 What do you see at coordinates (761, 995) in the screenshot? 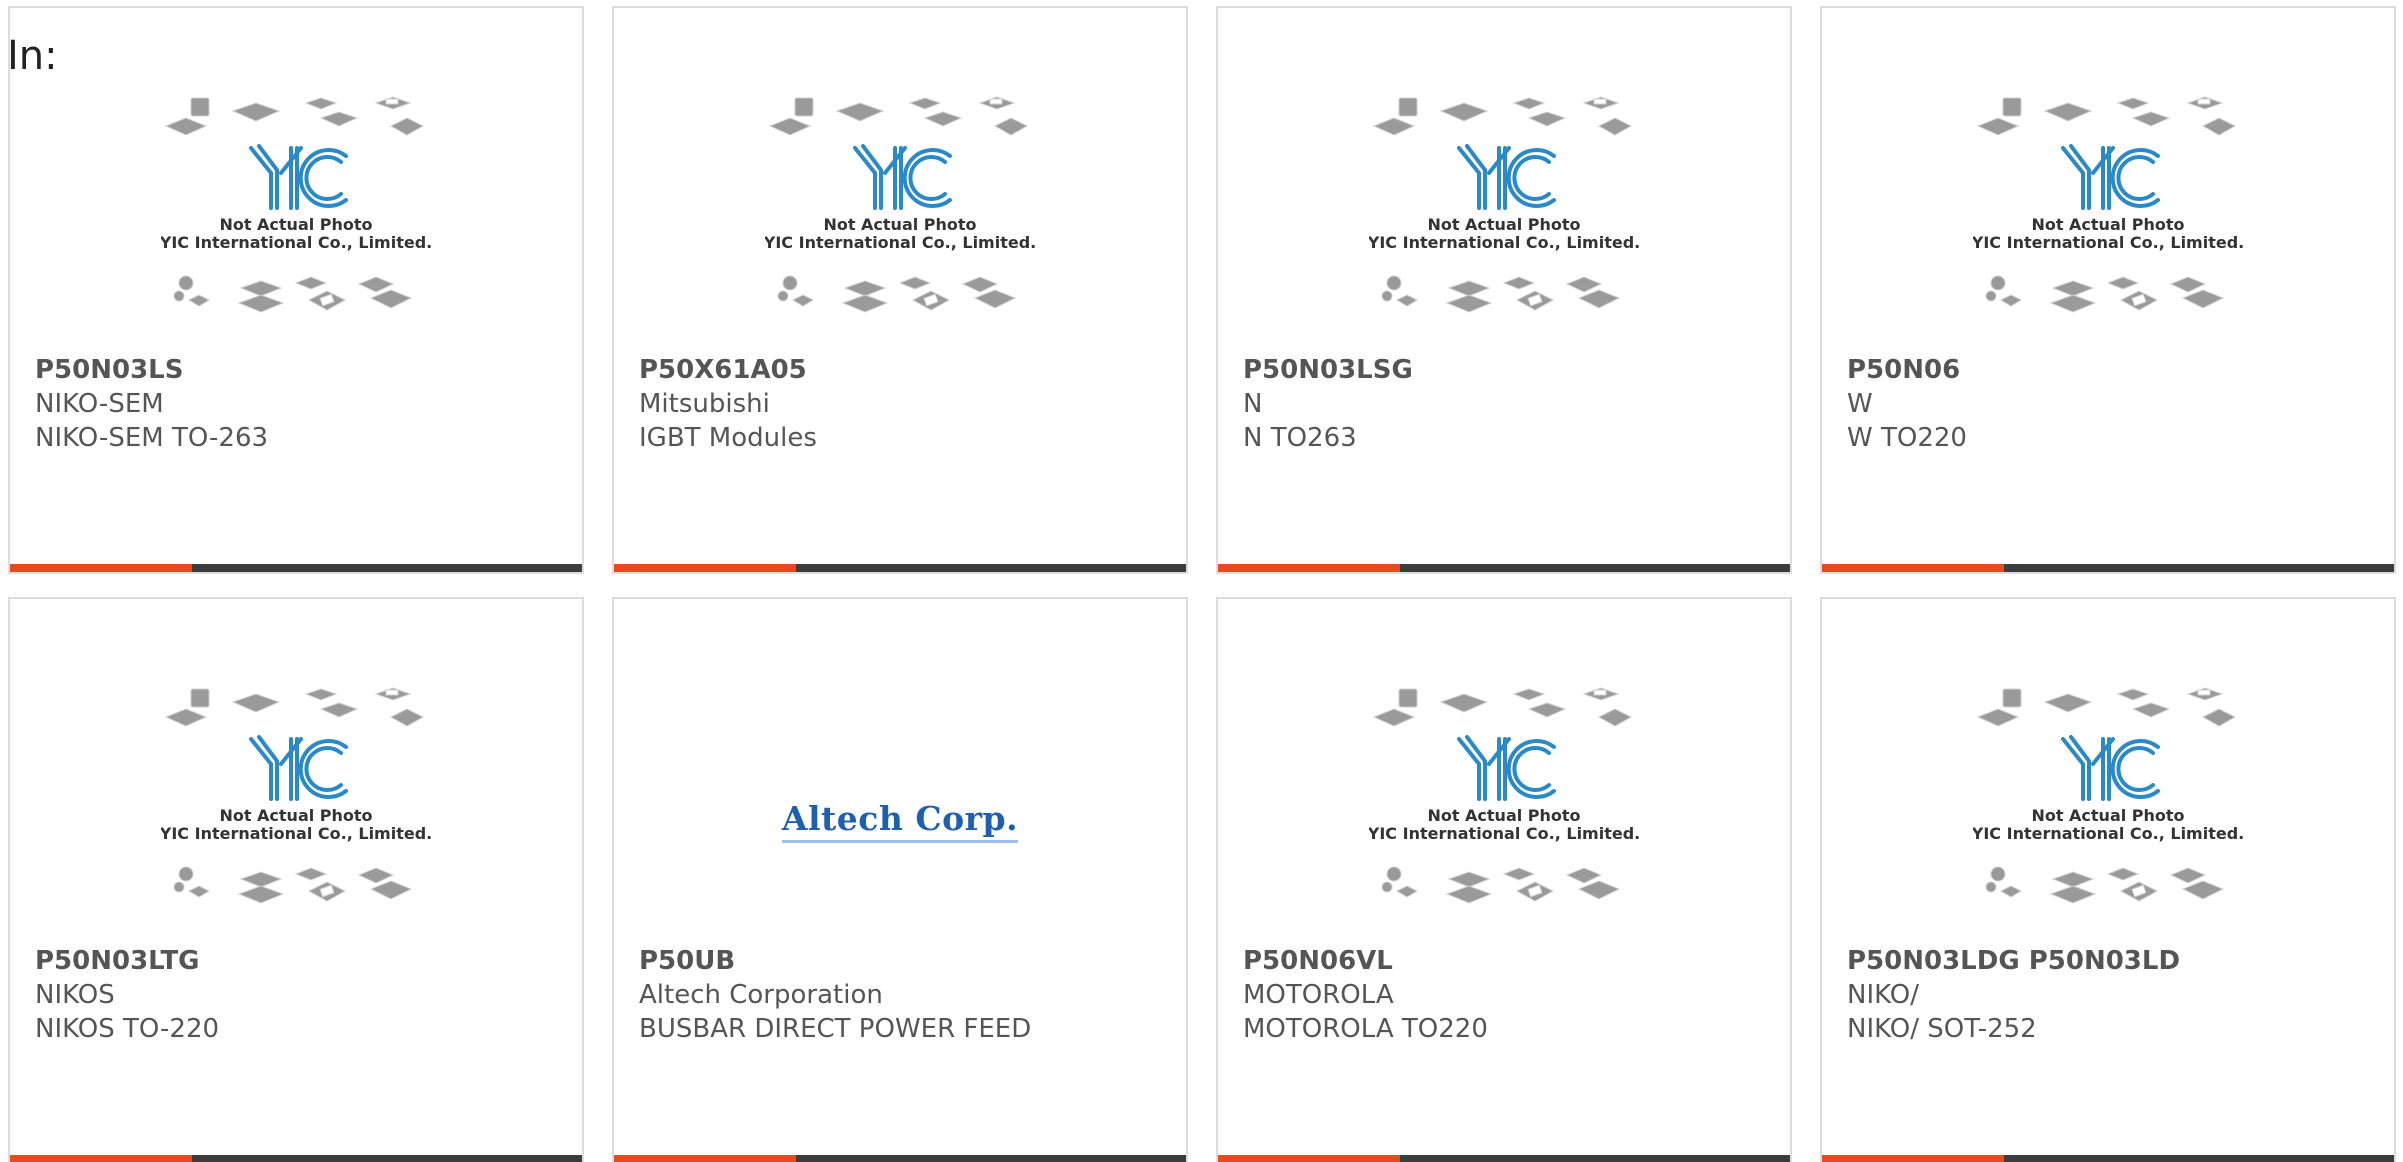
I see `manufacturer: Altech Corporation` at bounding box center [761, 995].